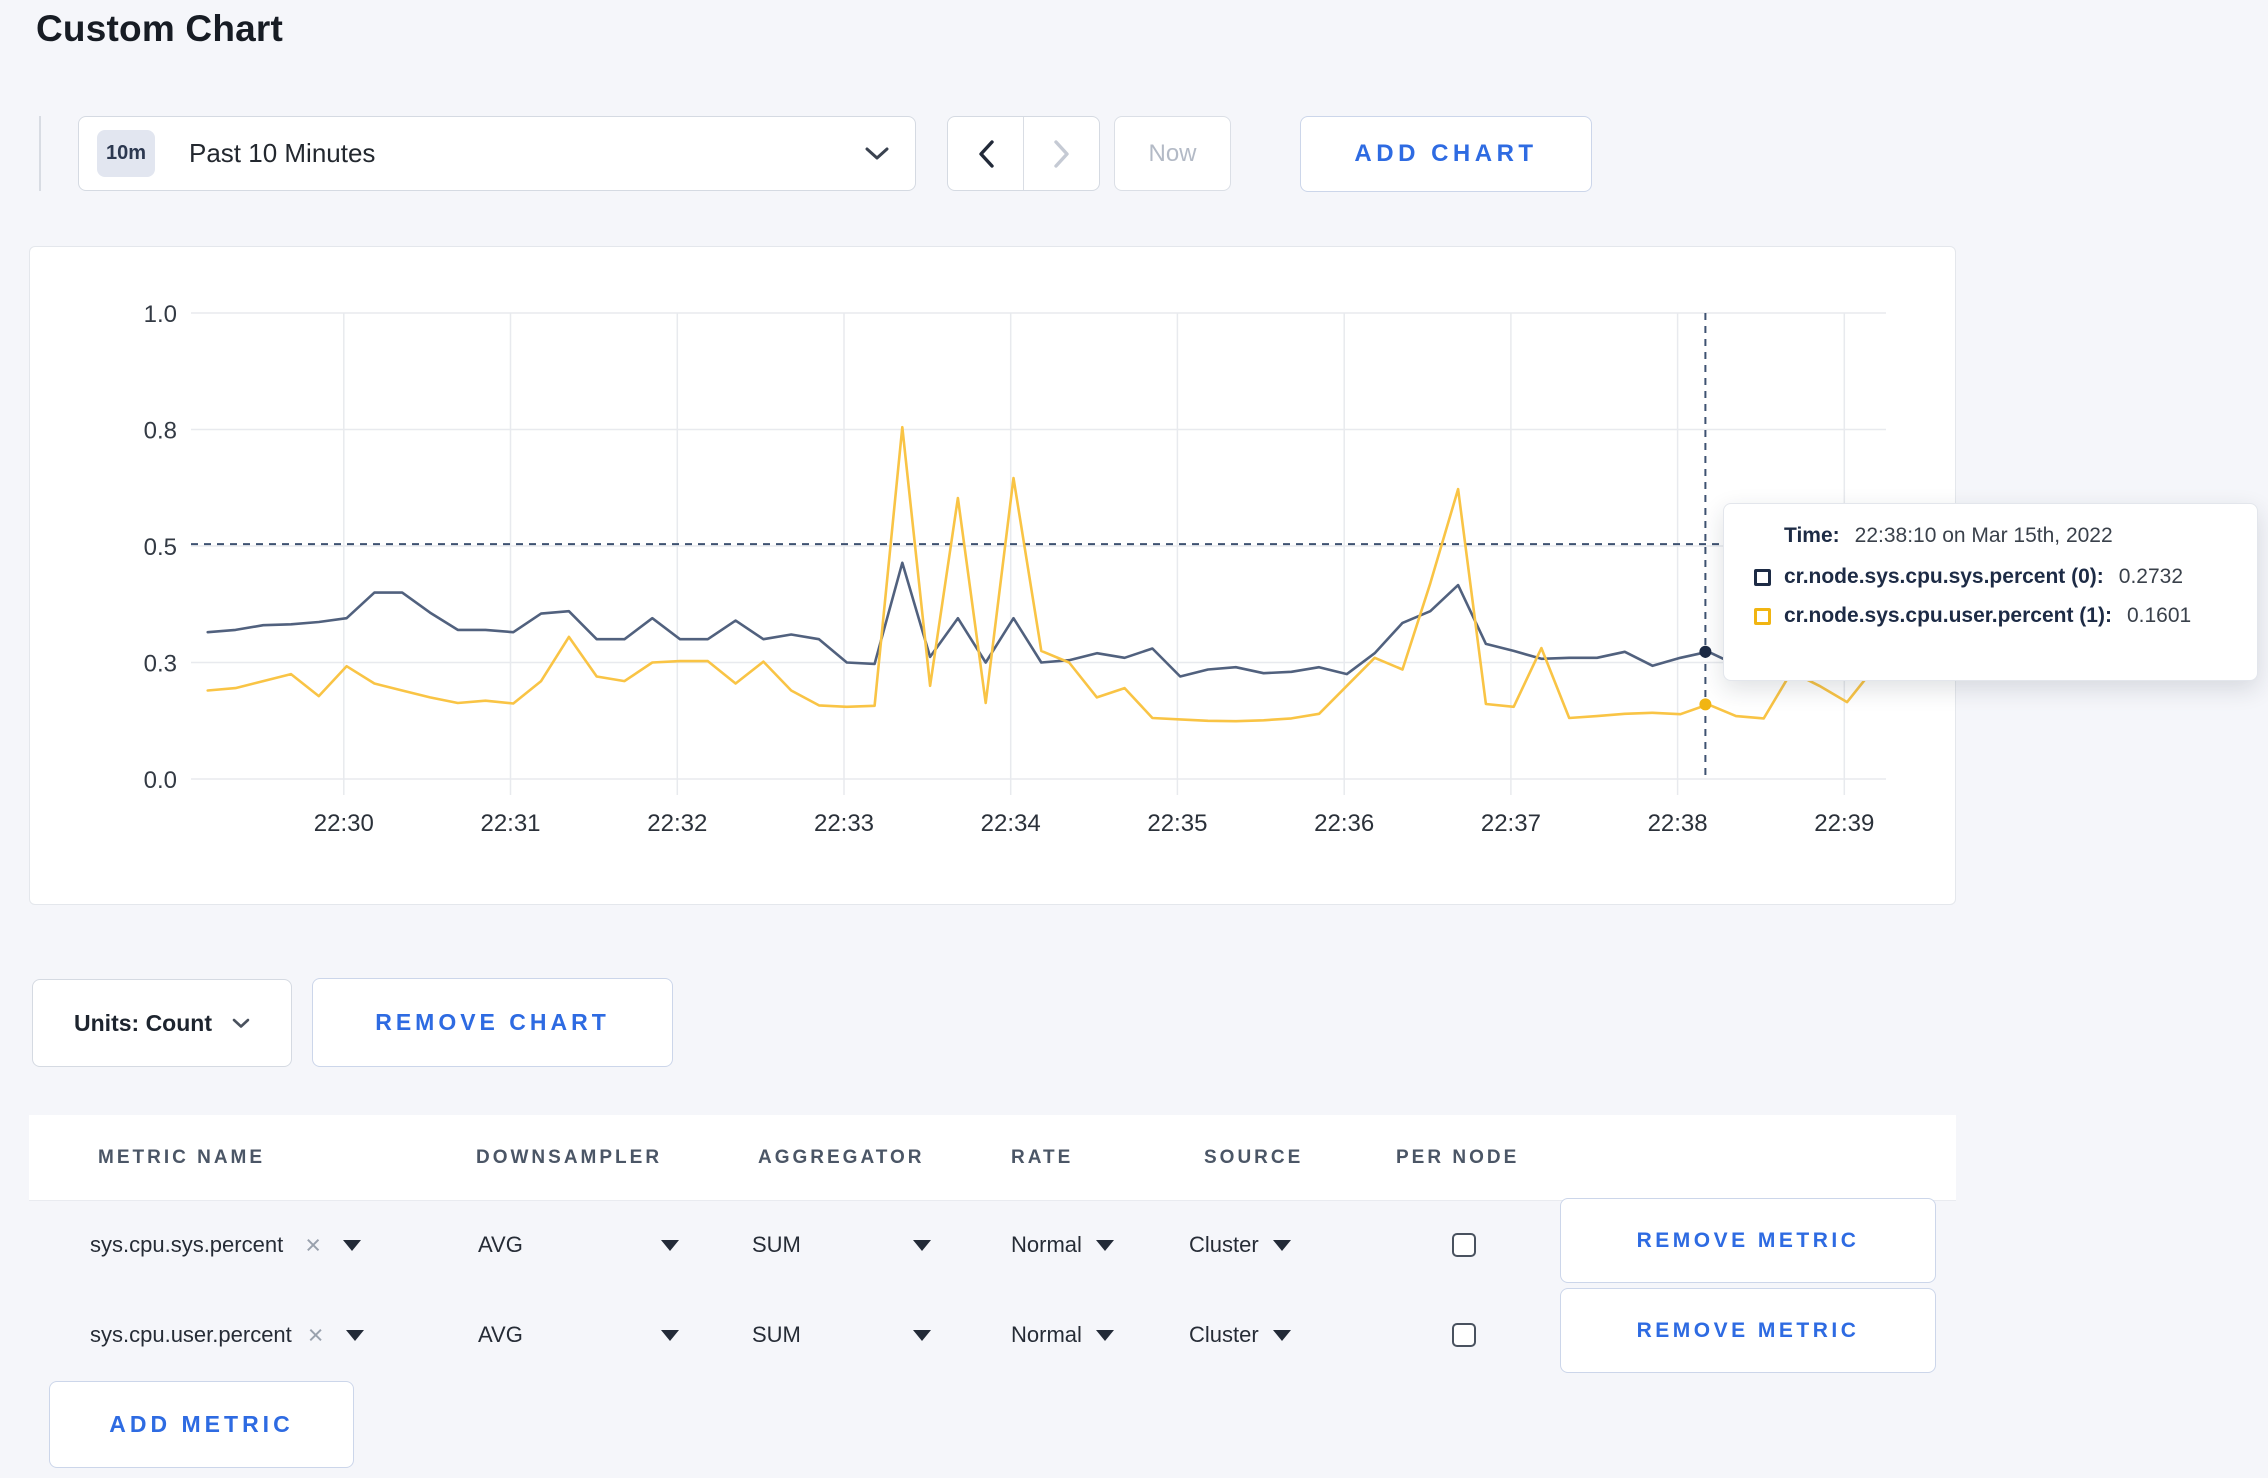 Image resolution: width=2268 pixels, height=1478 pixels. What do you see at coordinates (492, 1022) in the screenshot?
I see `remove-chart-button: REMOVE CHART` at bounding box center [492, 1022].